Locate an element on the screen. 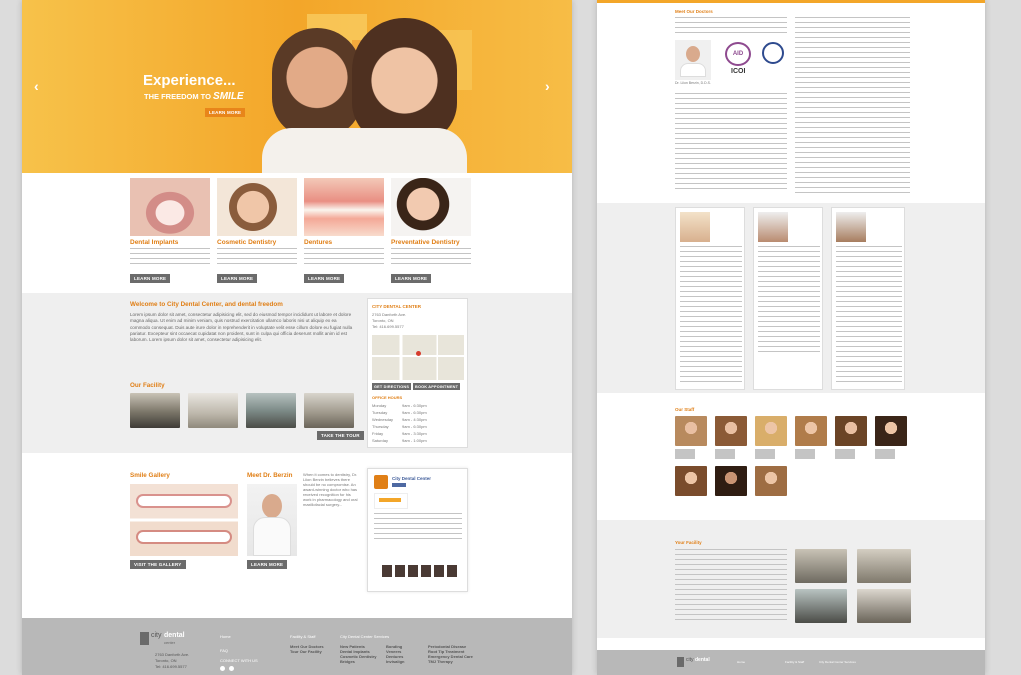 The width and height of the screenshot is (1021, 675). footer-address2: Toronto, ON is located at coordinates (166, 660).